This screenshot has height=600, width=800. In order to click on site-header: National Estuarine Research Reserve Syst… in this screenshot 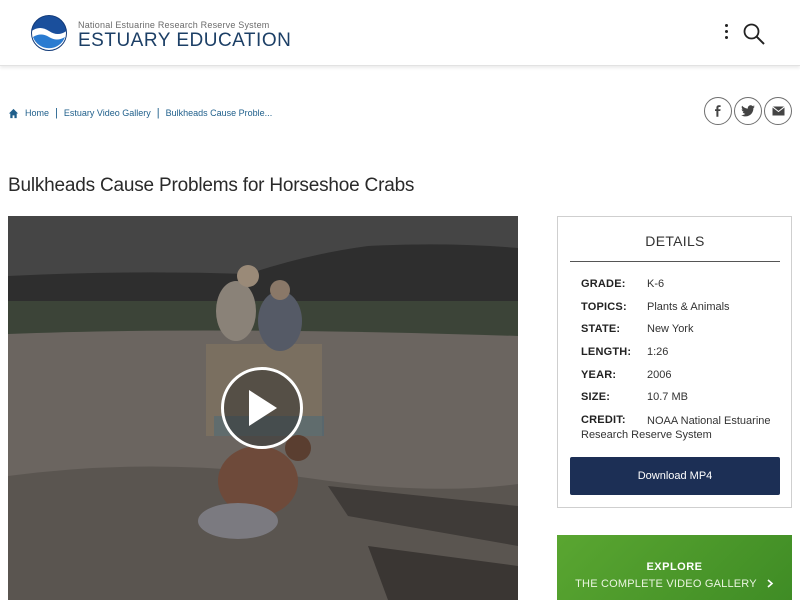, I will do `click(400, 33)`.